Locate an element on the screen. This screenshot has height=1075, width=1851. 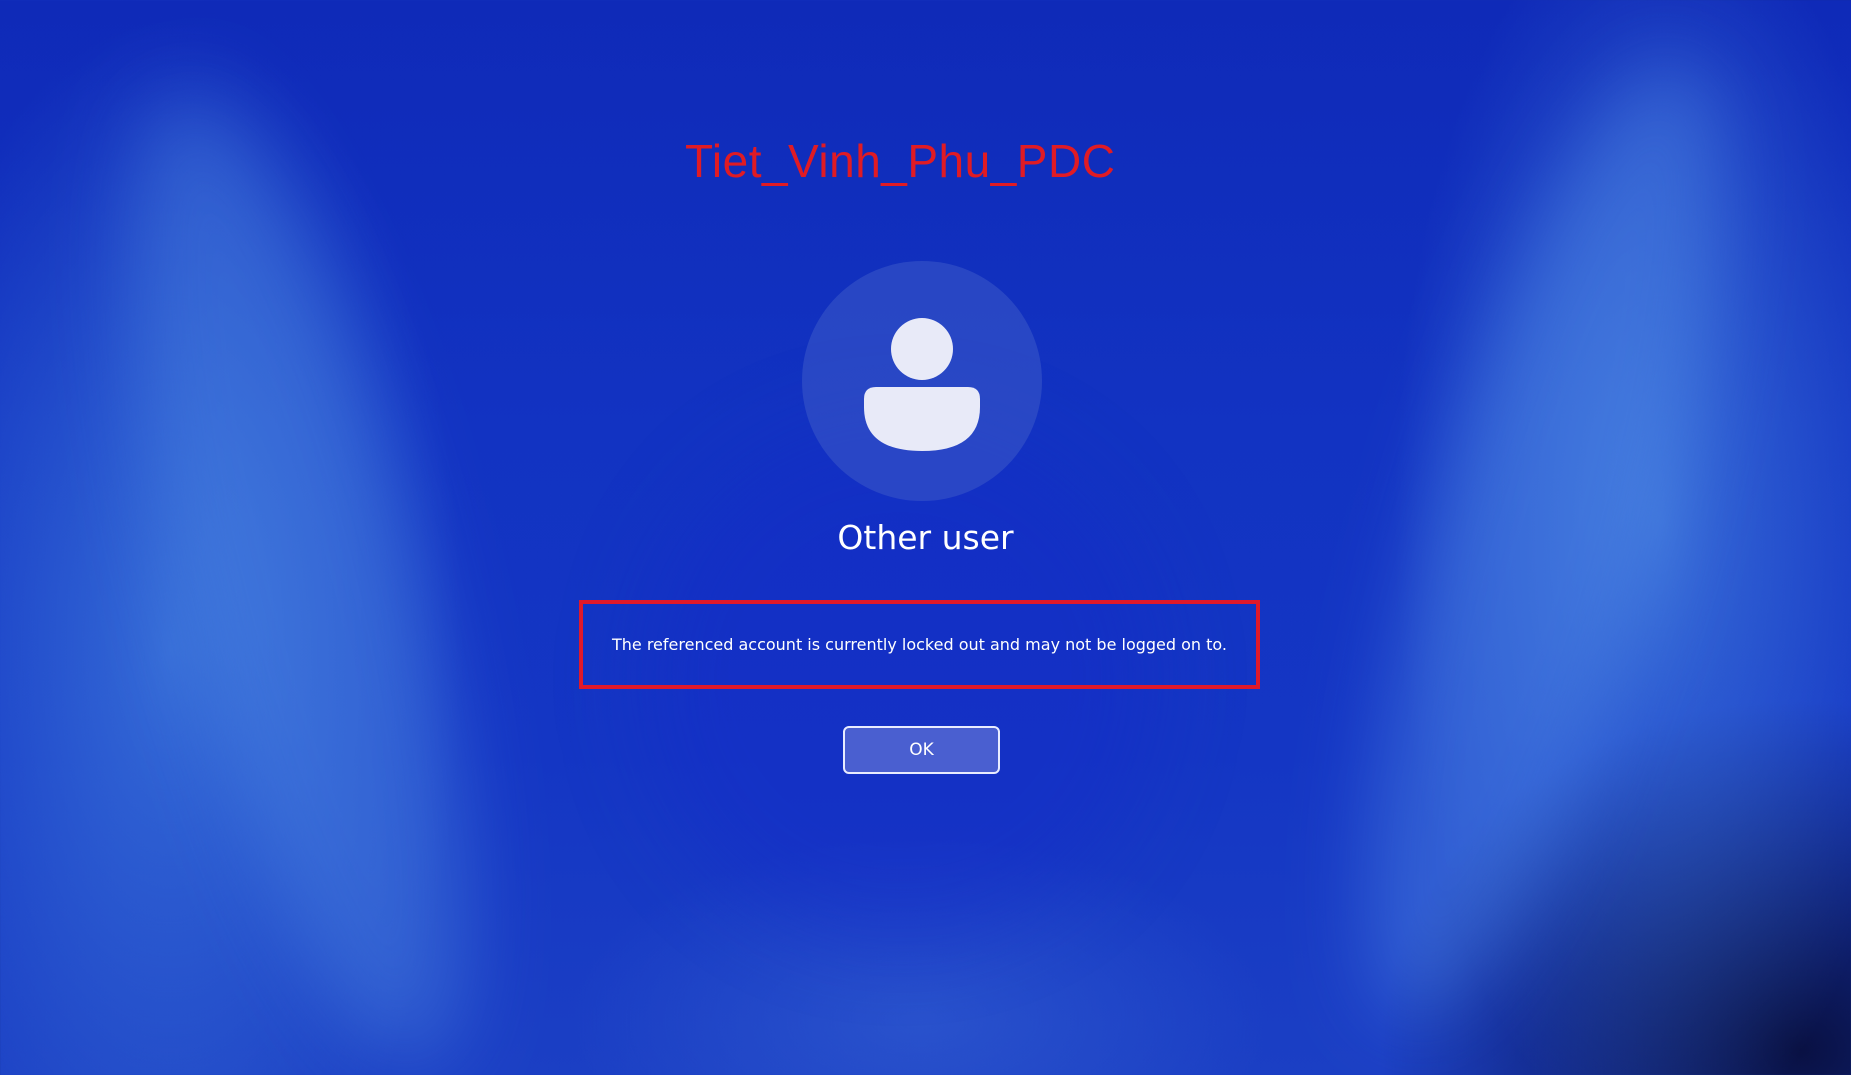
avatar is located at coordinates (922, 381).